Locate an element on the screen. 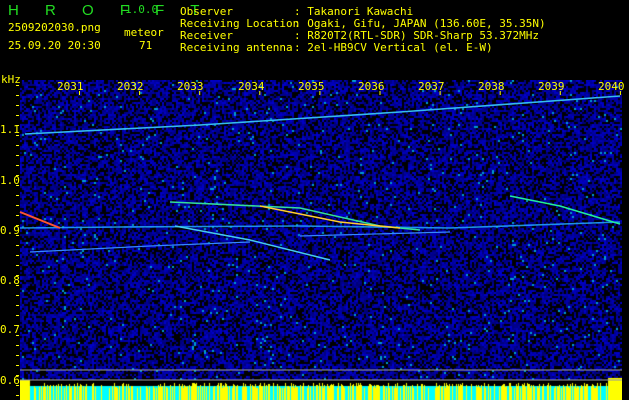 Image resolution: width=629 pixels, height=400 pixels. y-axis-unit: kHz is located at coordinates (11, 79).